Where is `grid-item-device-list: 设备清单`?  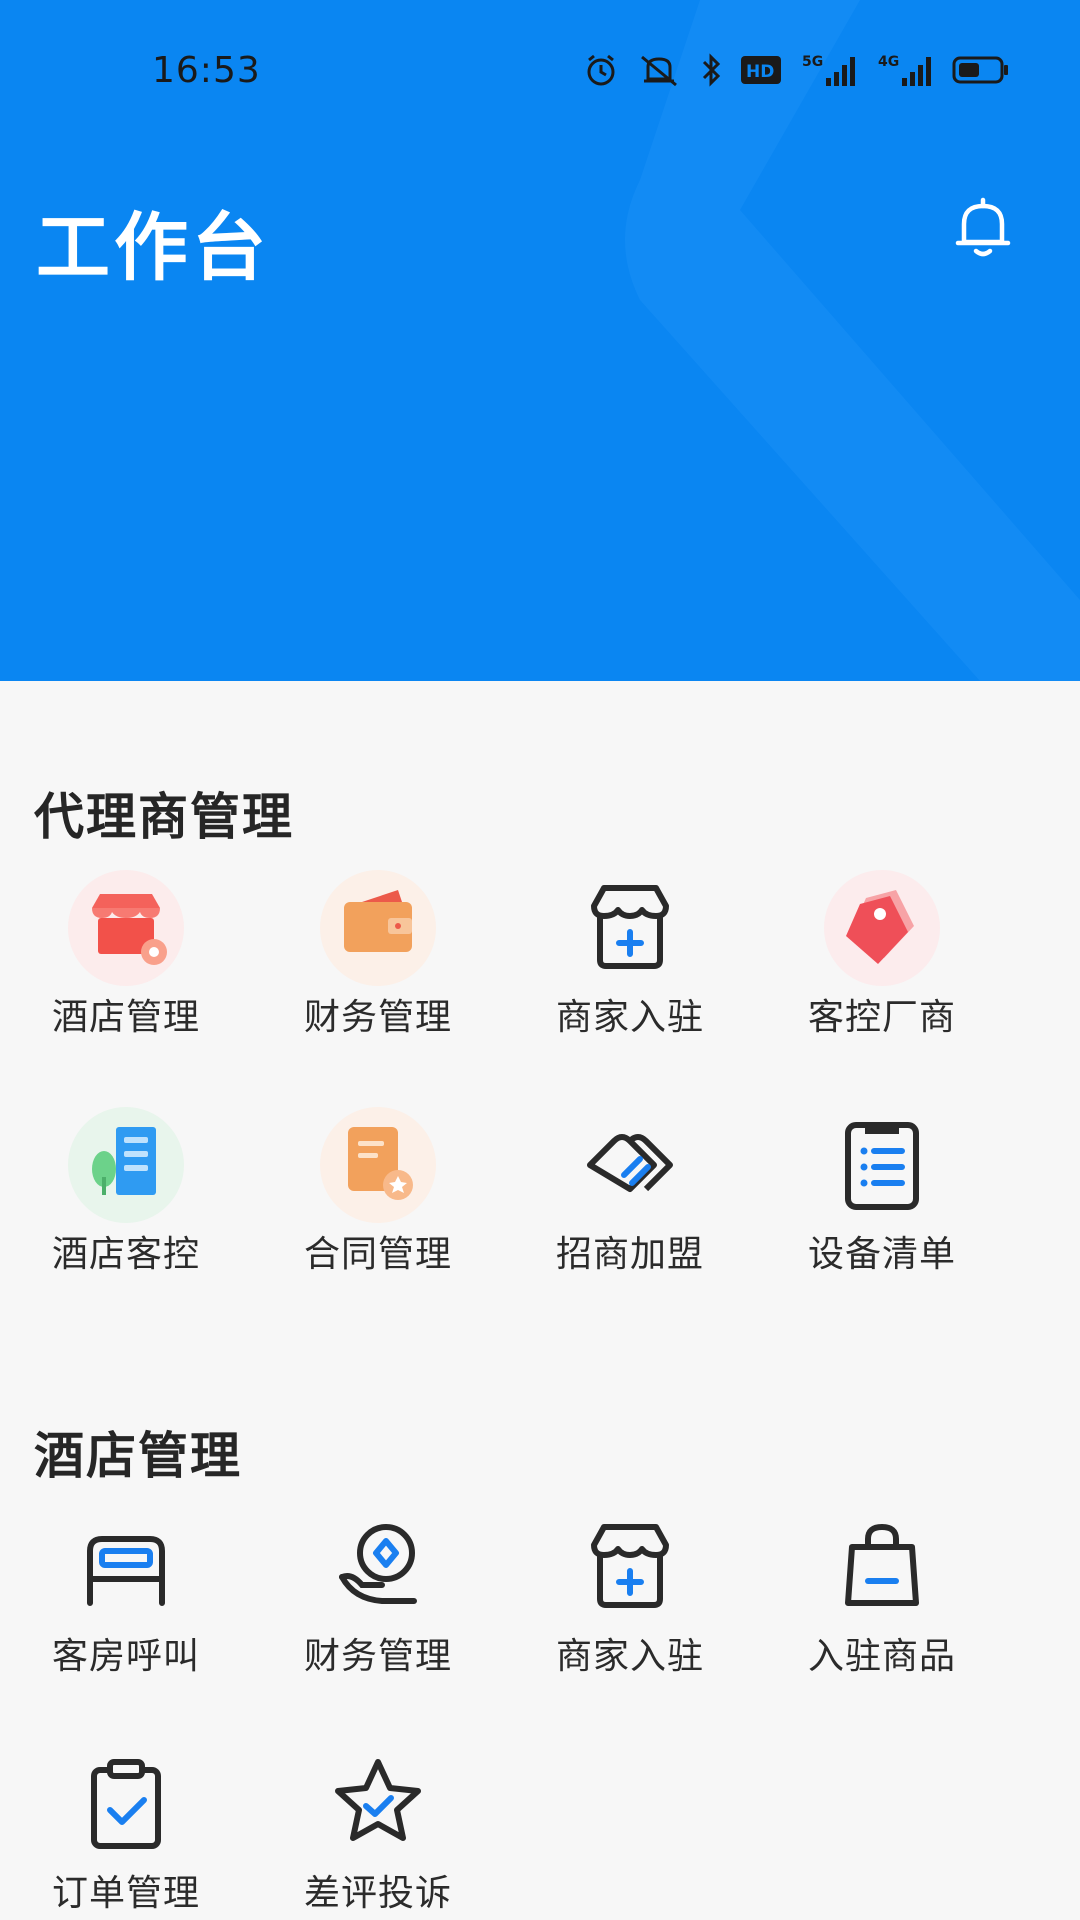 grid-item-device-list: 设备清单 is located at coordinates (882, 1205).